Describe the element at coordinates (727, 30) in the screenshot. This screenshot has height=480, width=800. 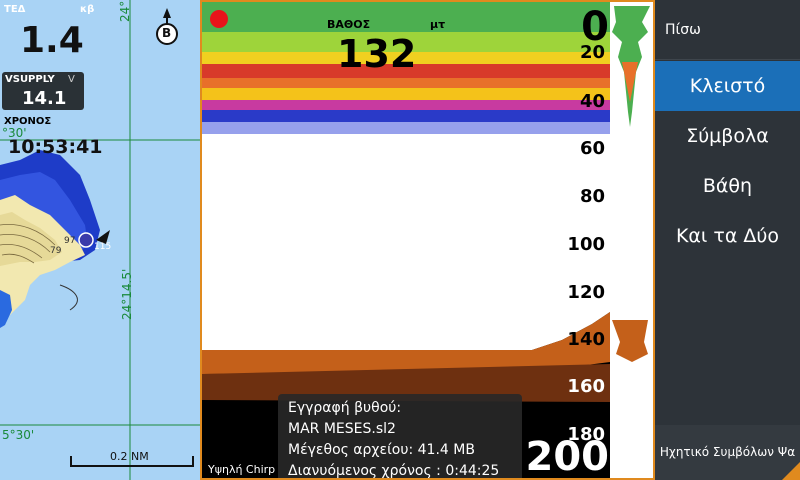
I see `back-button: Πίσω` at that location.